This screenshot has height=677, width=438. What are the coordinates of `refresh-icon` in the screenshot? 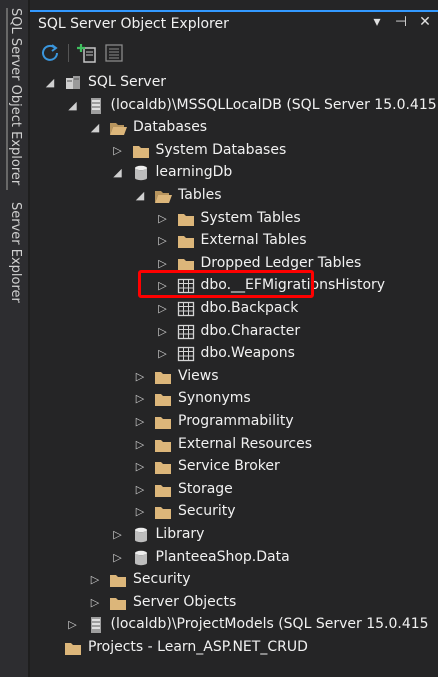 It's located at (50, 53).